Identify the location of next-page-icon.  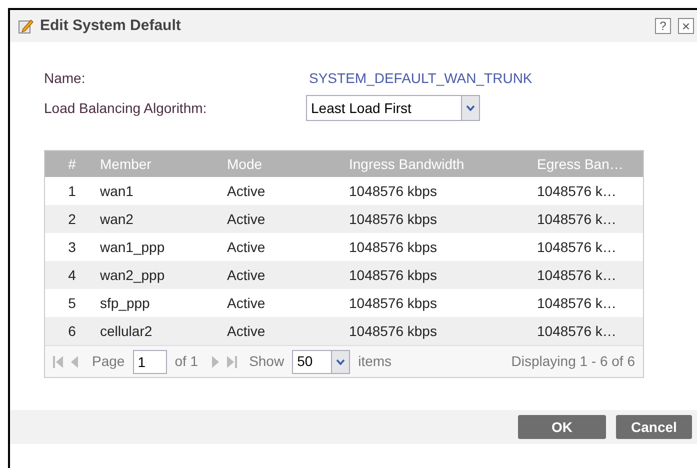
(216, 362).